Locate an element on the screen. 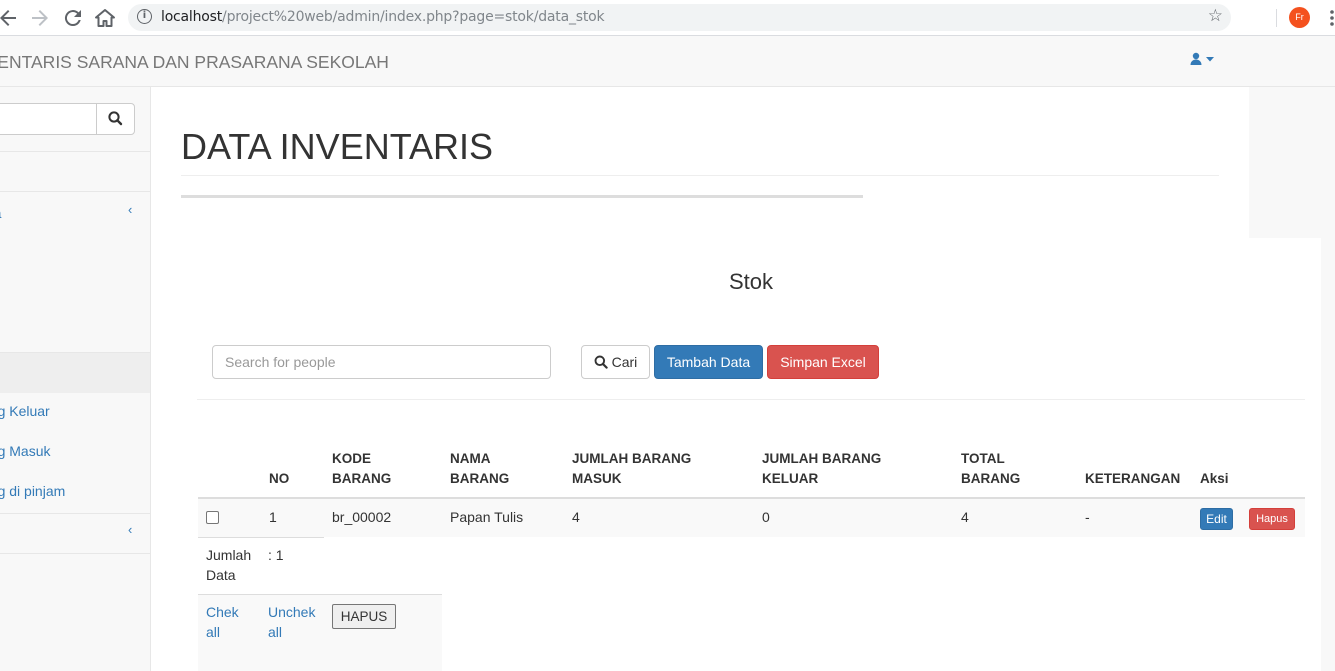  add-data-button: Tambah Data is located at coordinates (708, 362).